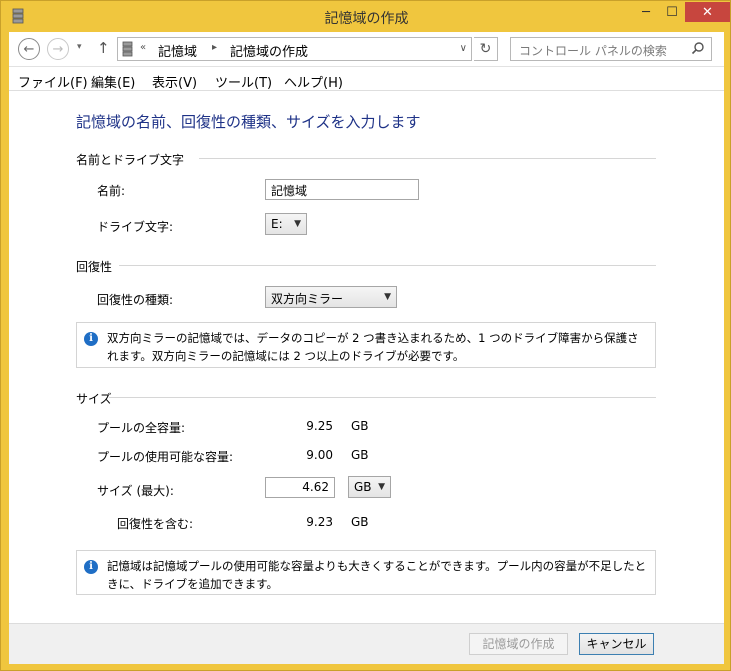 This screenshot has height=671, width=731. I want to click on section-title-name: 名前とドライブ文字, so click(130, 160).